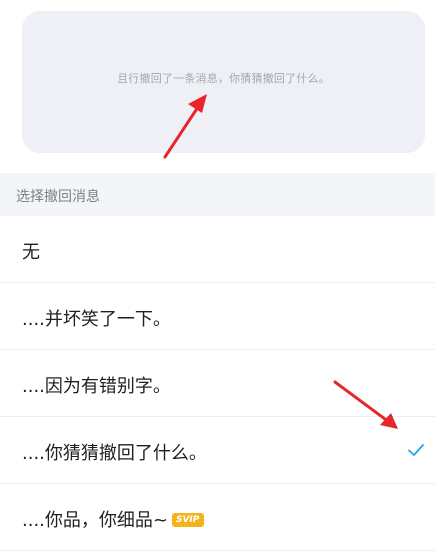 This screenshot has height=551, width=435. I want to click on section-header-label: 选择撤回消息, so click(58, 197).